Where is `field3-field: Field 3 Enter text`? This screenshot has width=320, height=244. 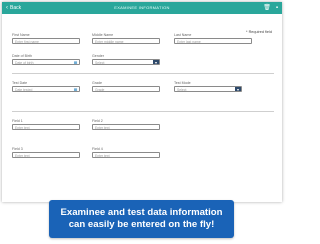 field3-field: Field 3 Enter text is located at coordinates (46, 152).